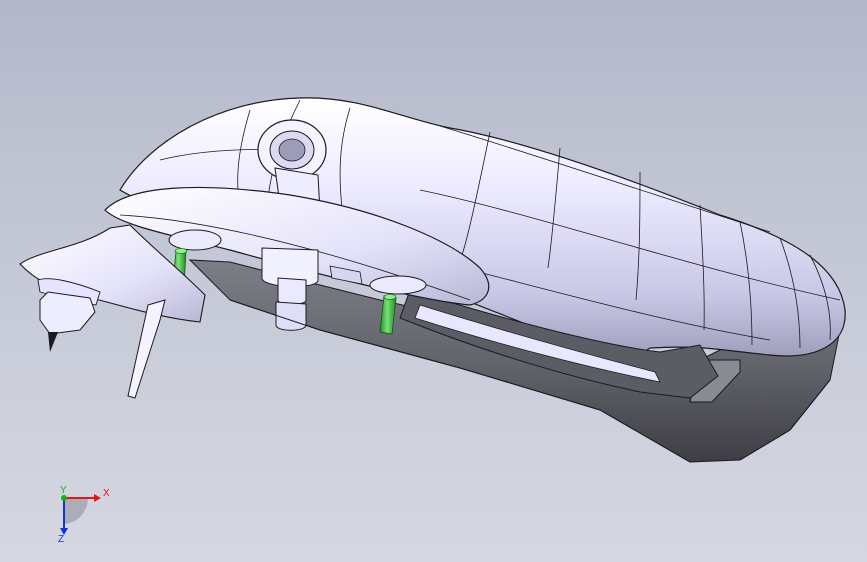 The height and width of the screenshot is (562, 867). What do you see at coordinates (63, 490) in the screenshot?
I see `triad-y-label: Y` at bounding box center [63, 490].